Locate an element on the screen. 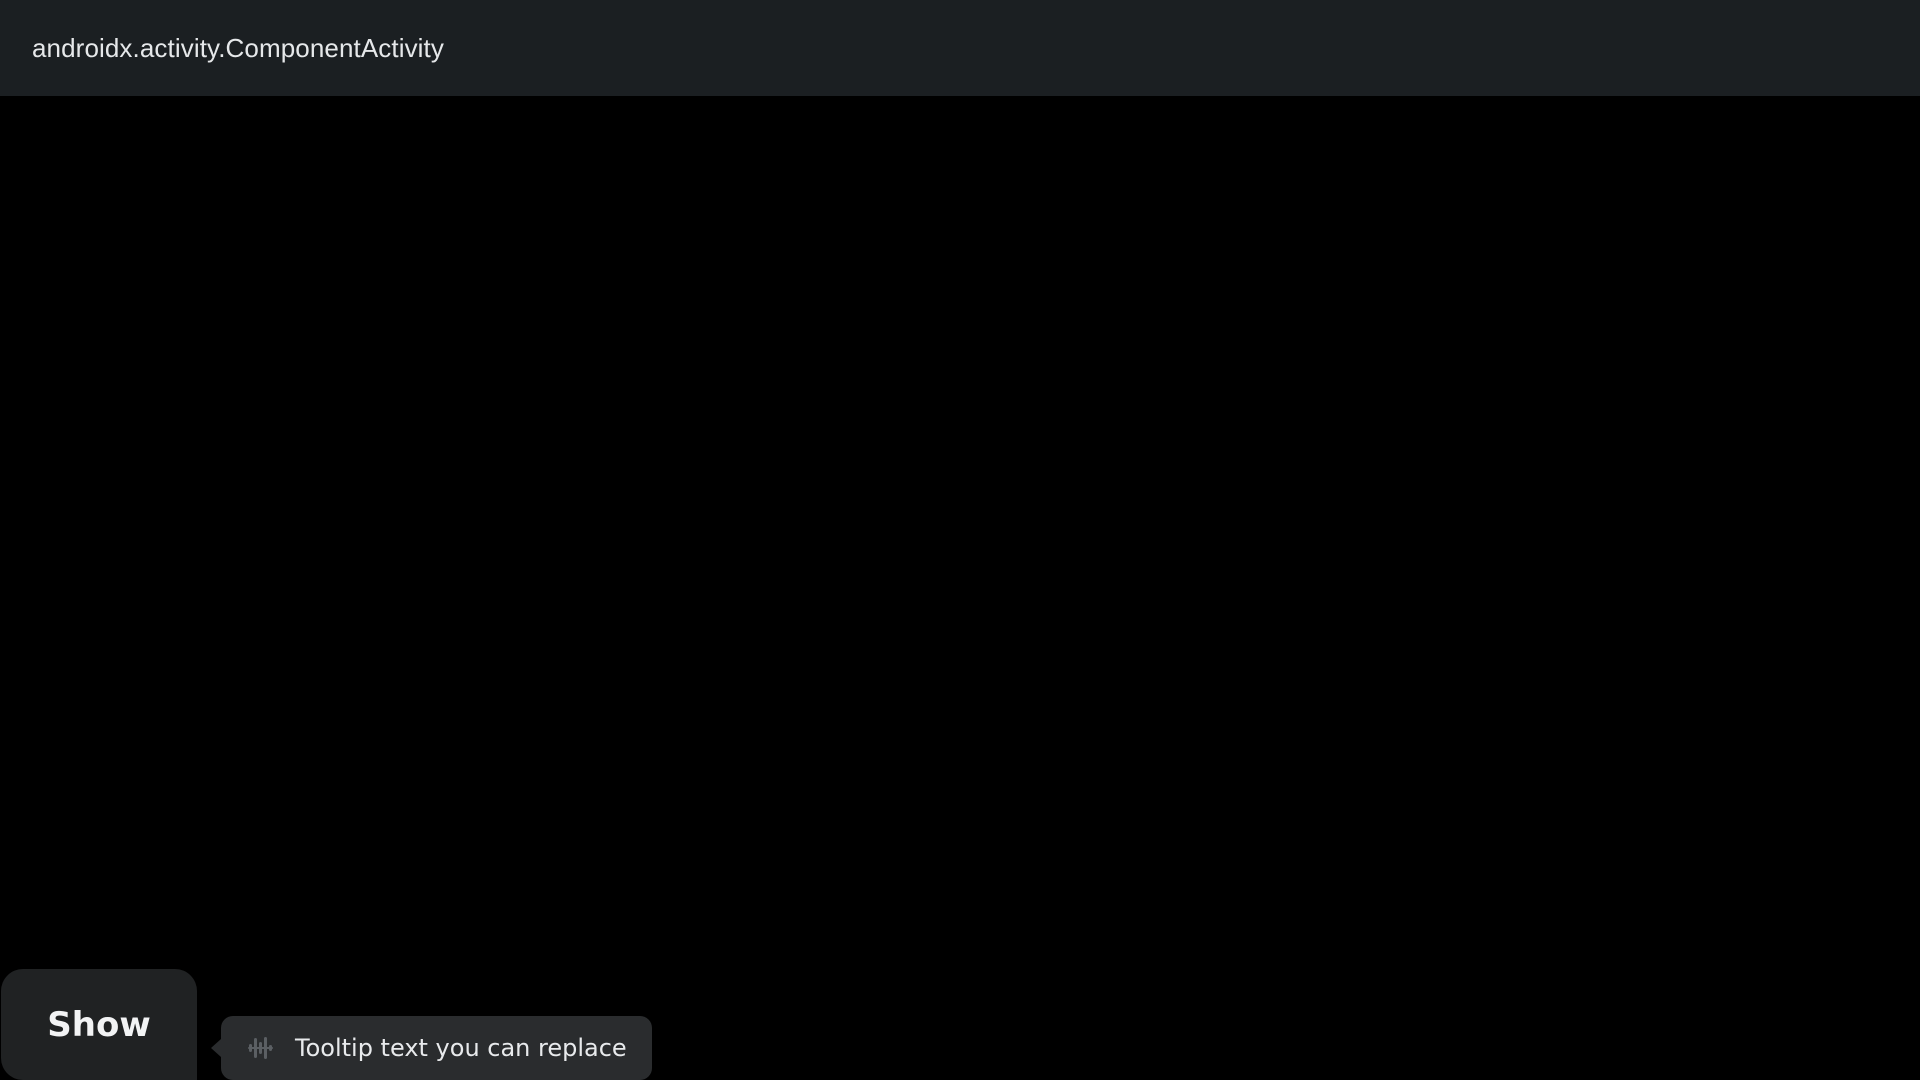 Image resolution: width=1920 pixels, height=1080 pixels. show-button: Show is located at coordinates (99, 1024).